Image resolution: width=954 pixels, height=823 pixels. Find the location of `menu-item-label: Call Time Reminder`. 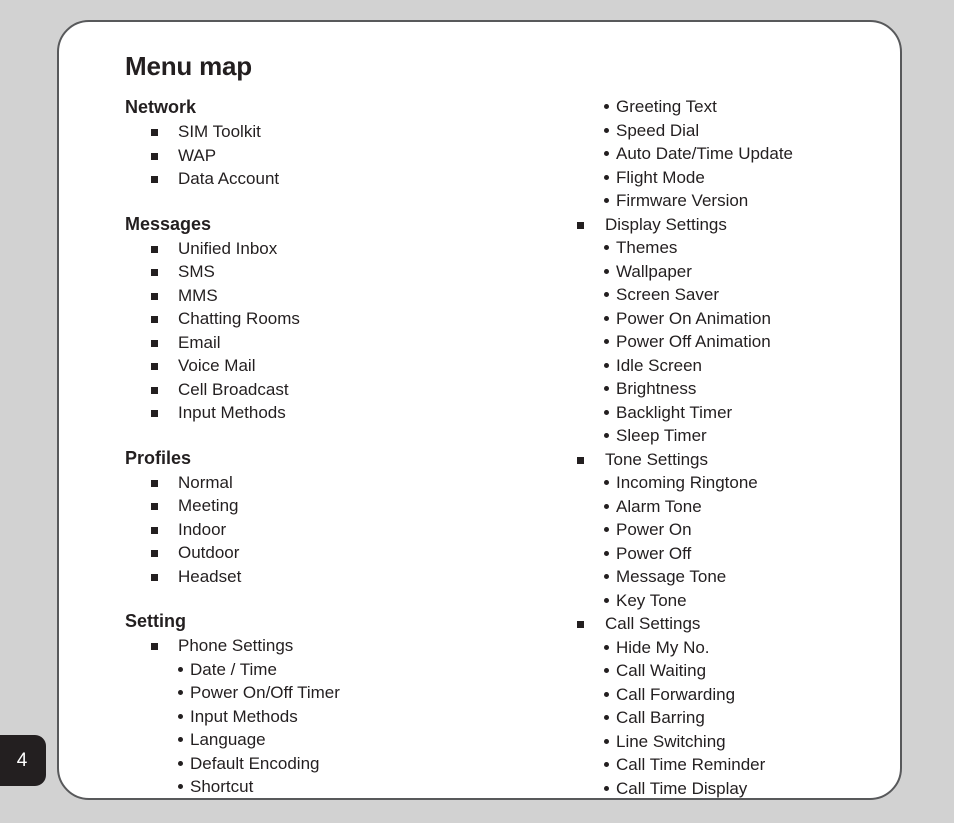

menu-item-label: Call Time Reminder is located at coordinates (691, 764).